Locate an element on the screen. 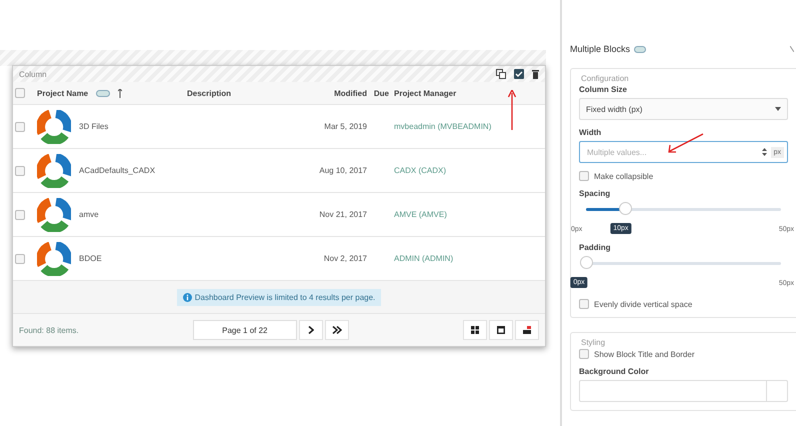 The width and height of the screenshot is (796, 426). trash-icon is located at coordinates (535, 74).